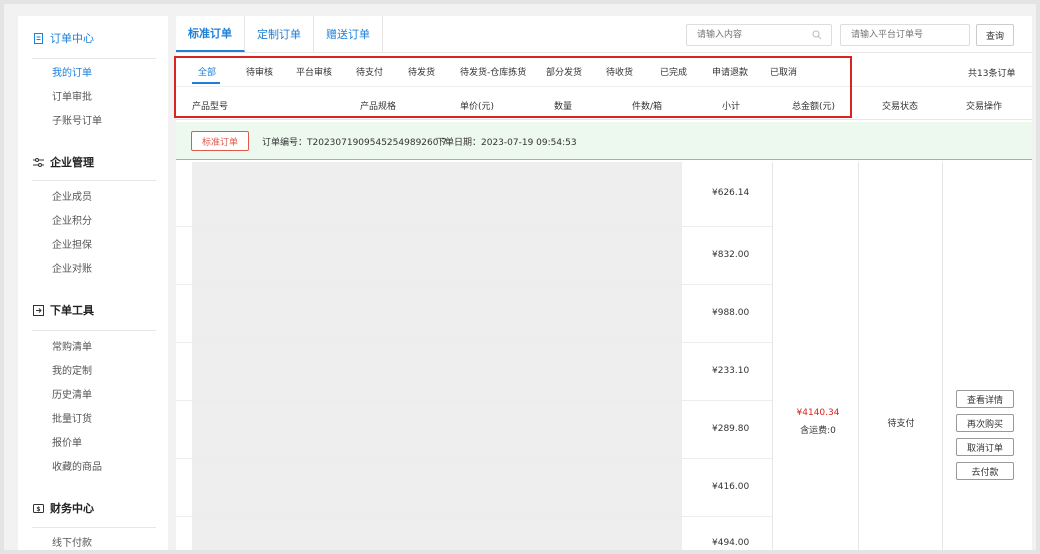  I want to click on sidebar-item-members: 企业成员, so click(72, 198).